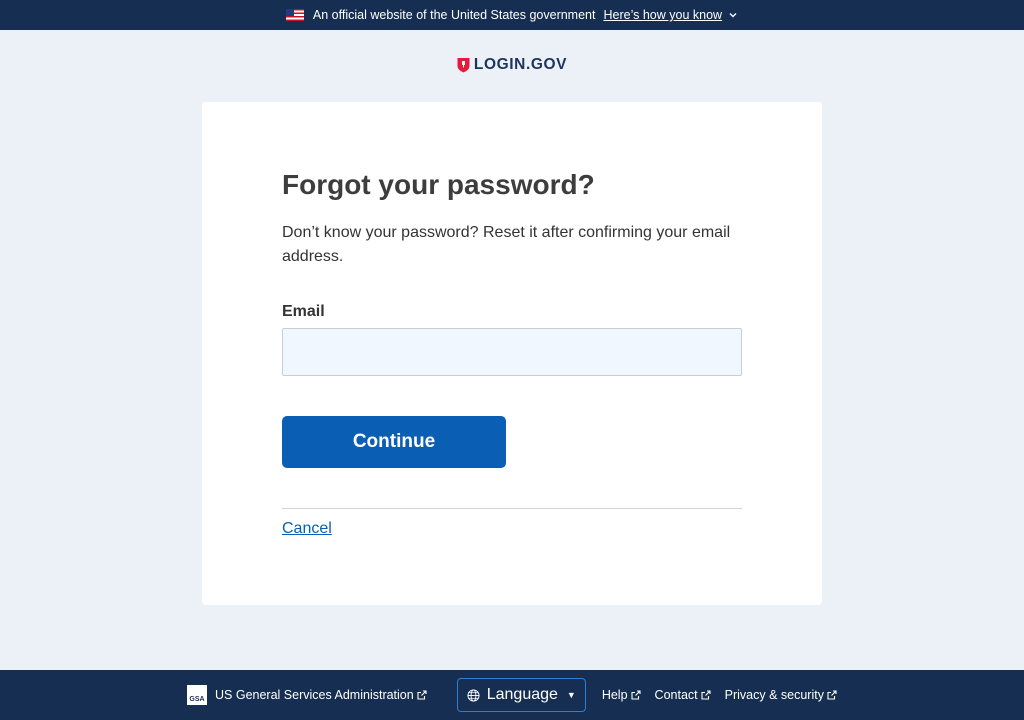 The image size is (1024, 720). What do you see at coordinates (294, 15) in the screenshot?
I see `us-flag-icon` at bounding box center [294, 15].